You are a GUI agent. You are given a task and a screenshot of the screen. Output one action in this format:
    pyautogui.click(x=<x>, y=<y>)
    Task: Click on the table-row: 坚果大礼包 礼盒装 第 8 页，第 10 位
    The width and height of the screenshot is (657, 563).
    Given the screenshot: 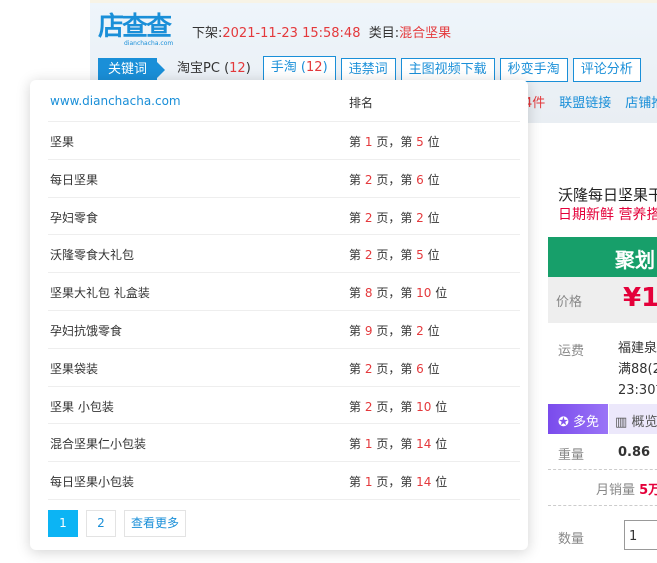 What is the action you would take?
    pyautogui.click(x=284, y=292)
    